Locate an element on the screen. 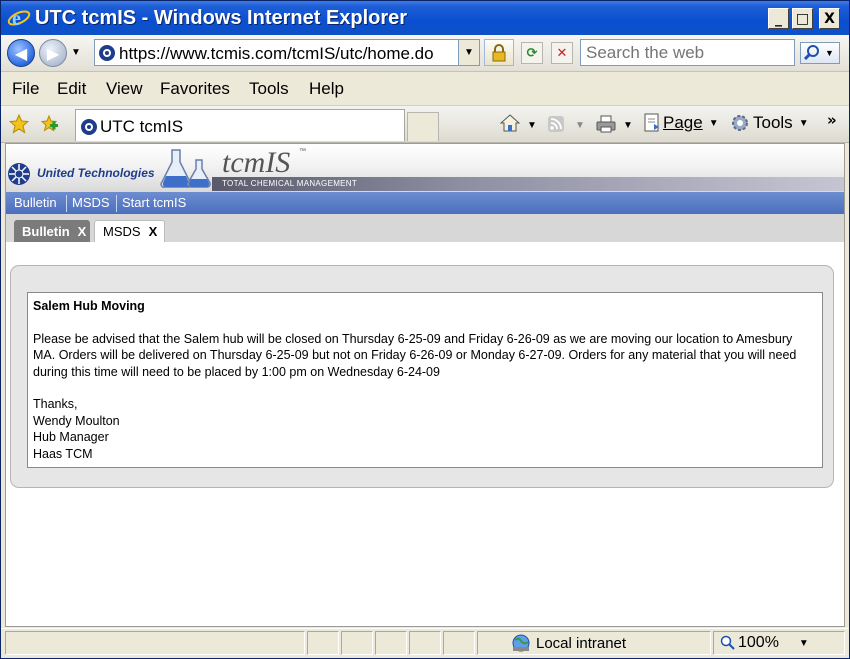  menu-view: View is located at coordinates (124, 89).